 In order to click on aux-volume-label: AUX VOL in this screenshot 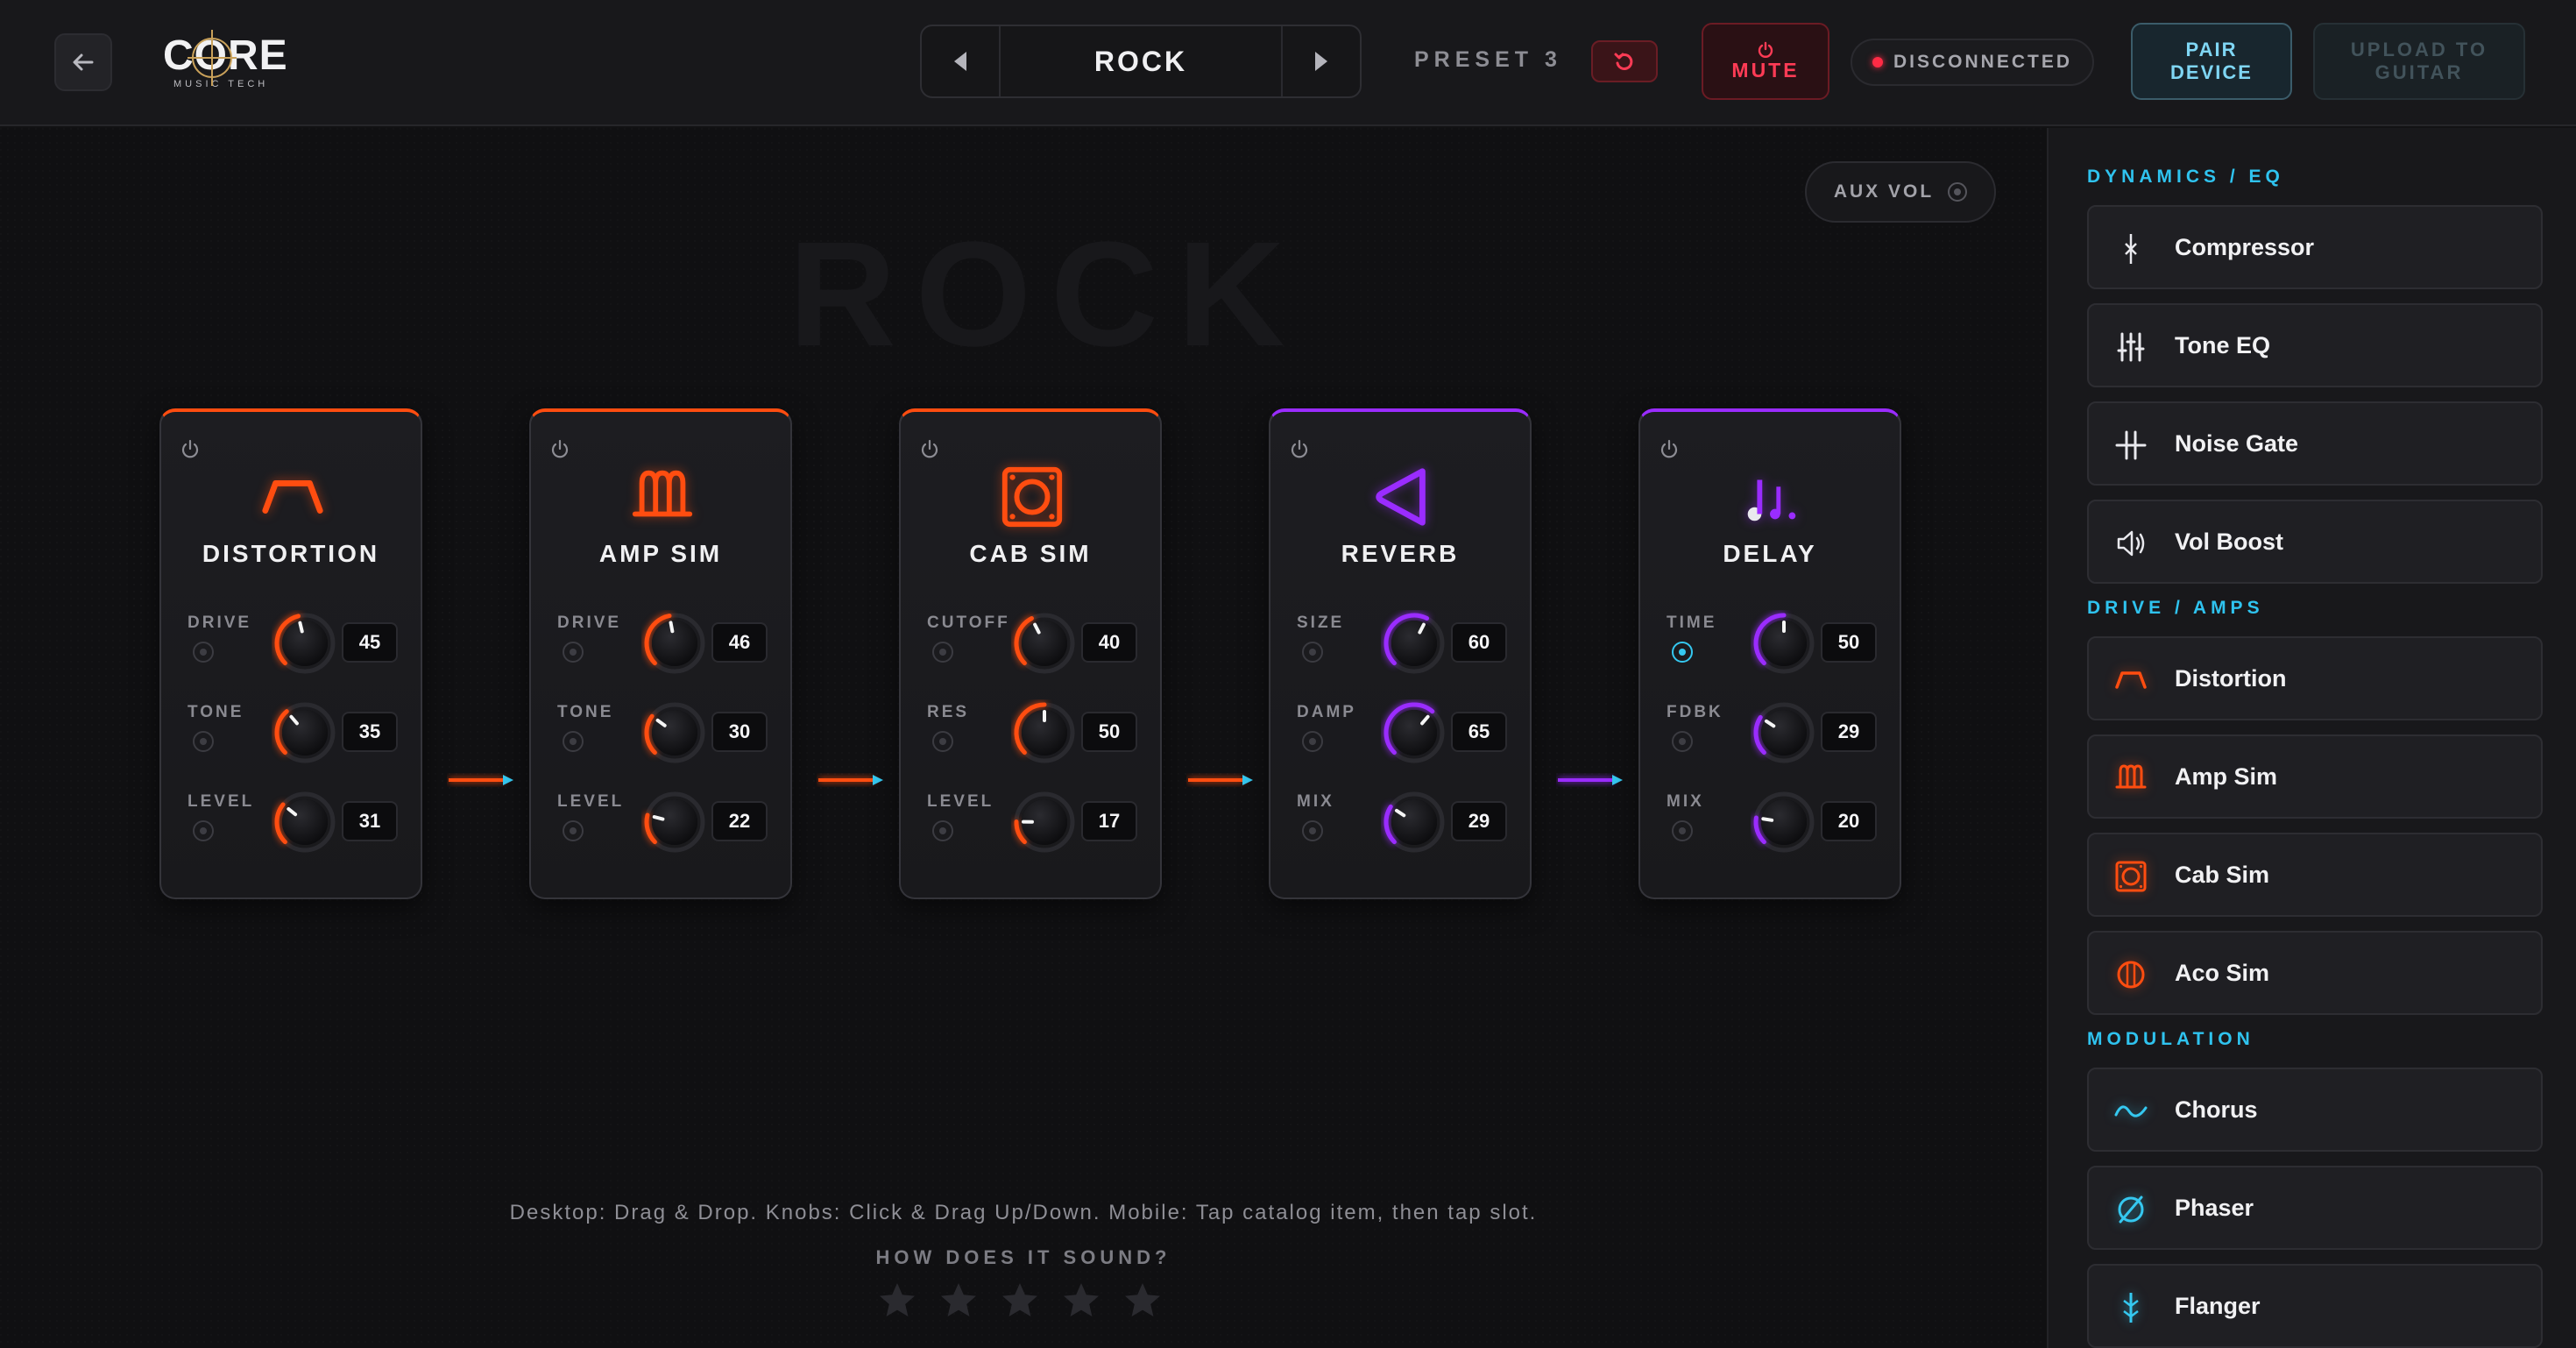, I will do `click(1884, 191)`.